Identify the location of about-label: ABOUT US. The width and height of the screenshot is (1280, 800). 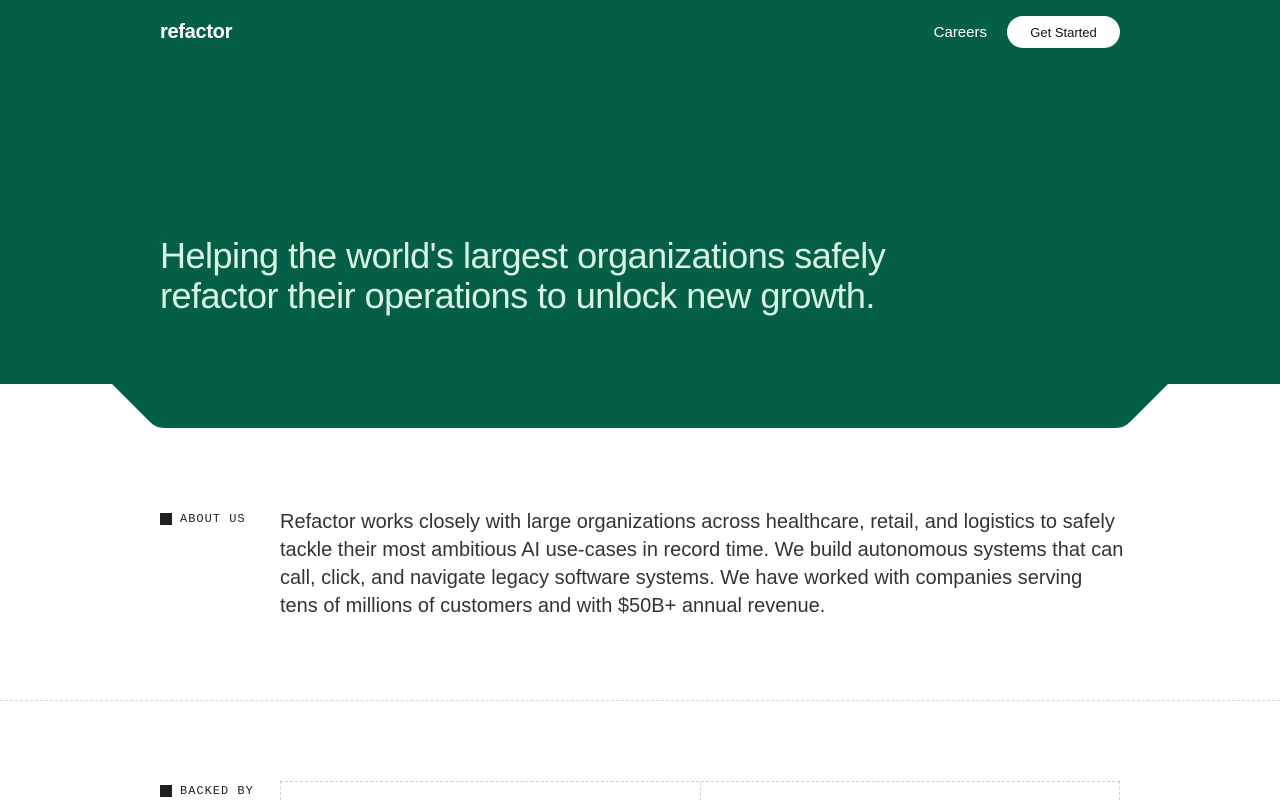
(203, 519).